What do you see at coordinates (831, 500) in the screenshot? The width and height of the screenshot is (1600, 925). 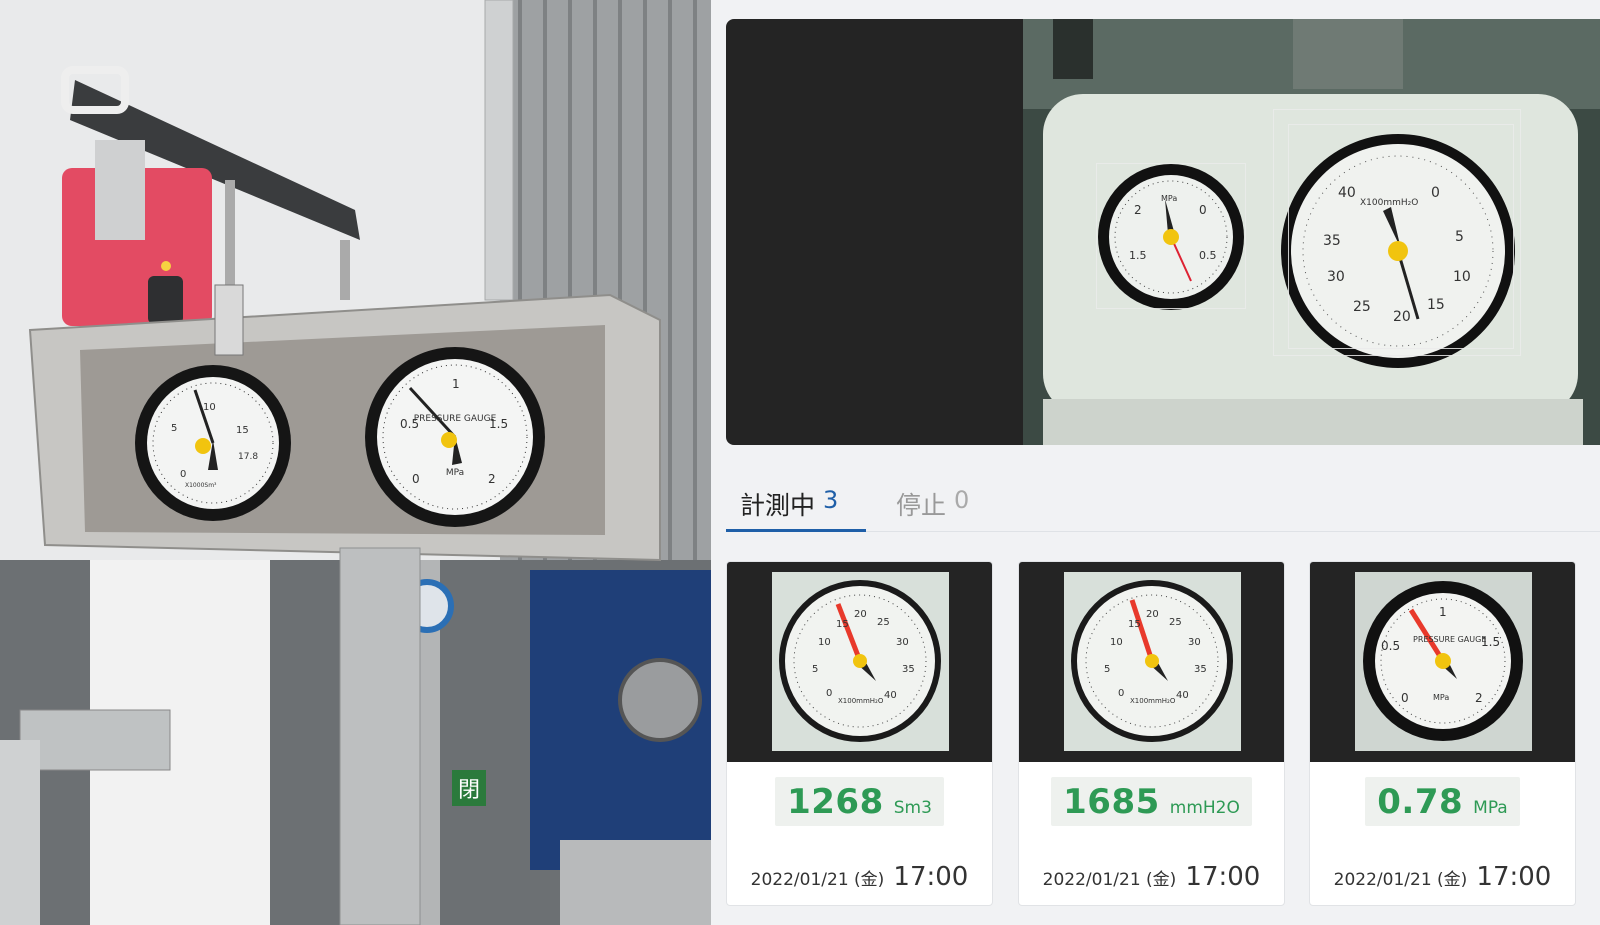 I see `tab-measuring-count: 3` at bounding box center [831, 500].